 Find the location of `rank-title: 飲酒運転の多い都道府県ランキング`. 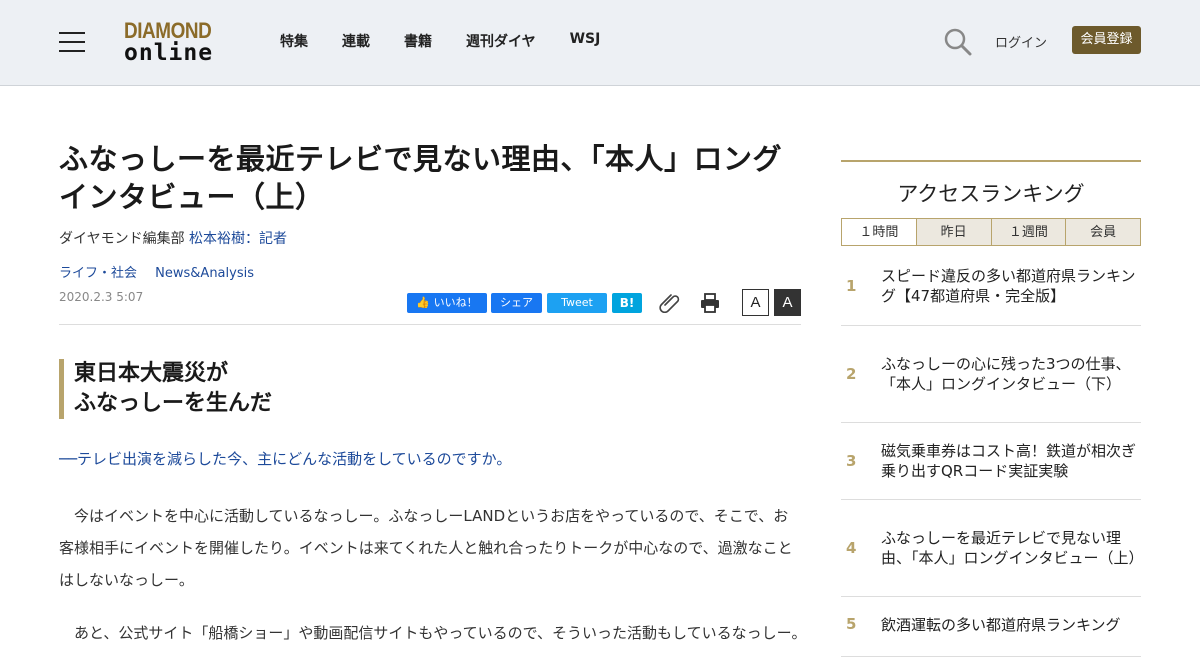

rank-title: 飲酒運転の多い都道府県ランキング is located at coordinates (1001, 625).